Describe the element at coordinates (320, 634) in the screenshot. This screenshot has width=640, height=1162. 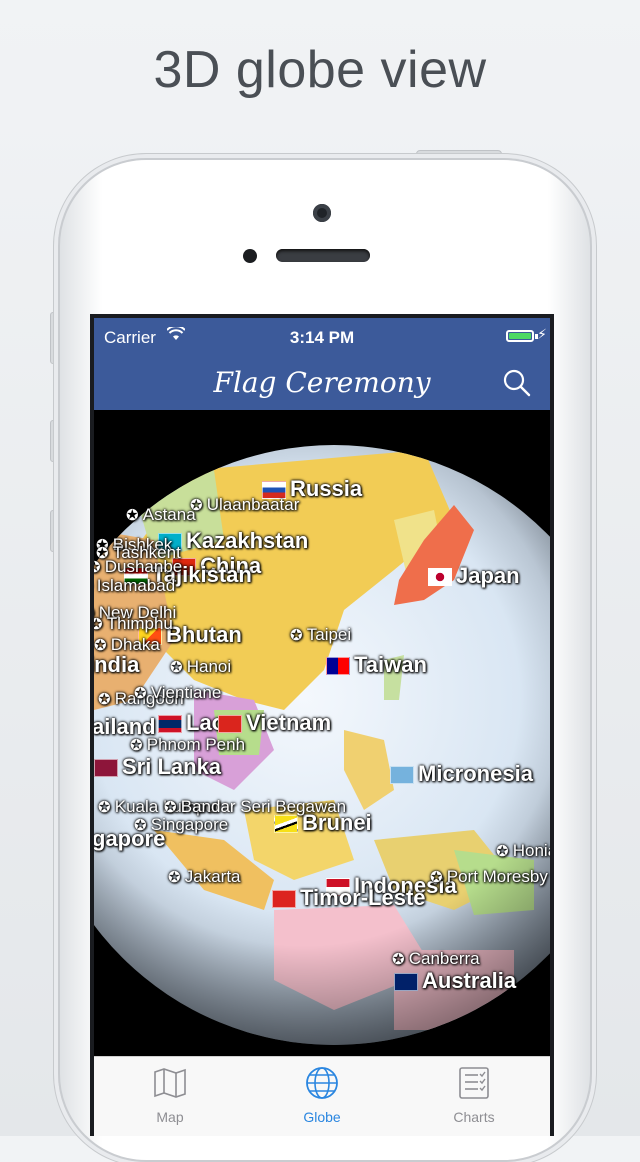
I see `city-label: Taipei` at that location.